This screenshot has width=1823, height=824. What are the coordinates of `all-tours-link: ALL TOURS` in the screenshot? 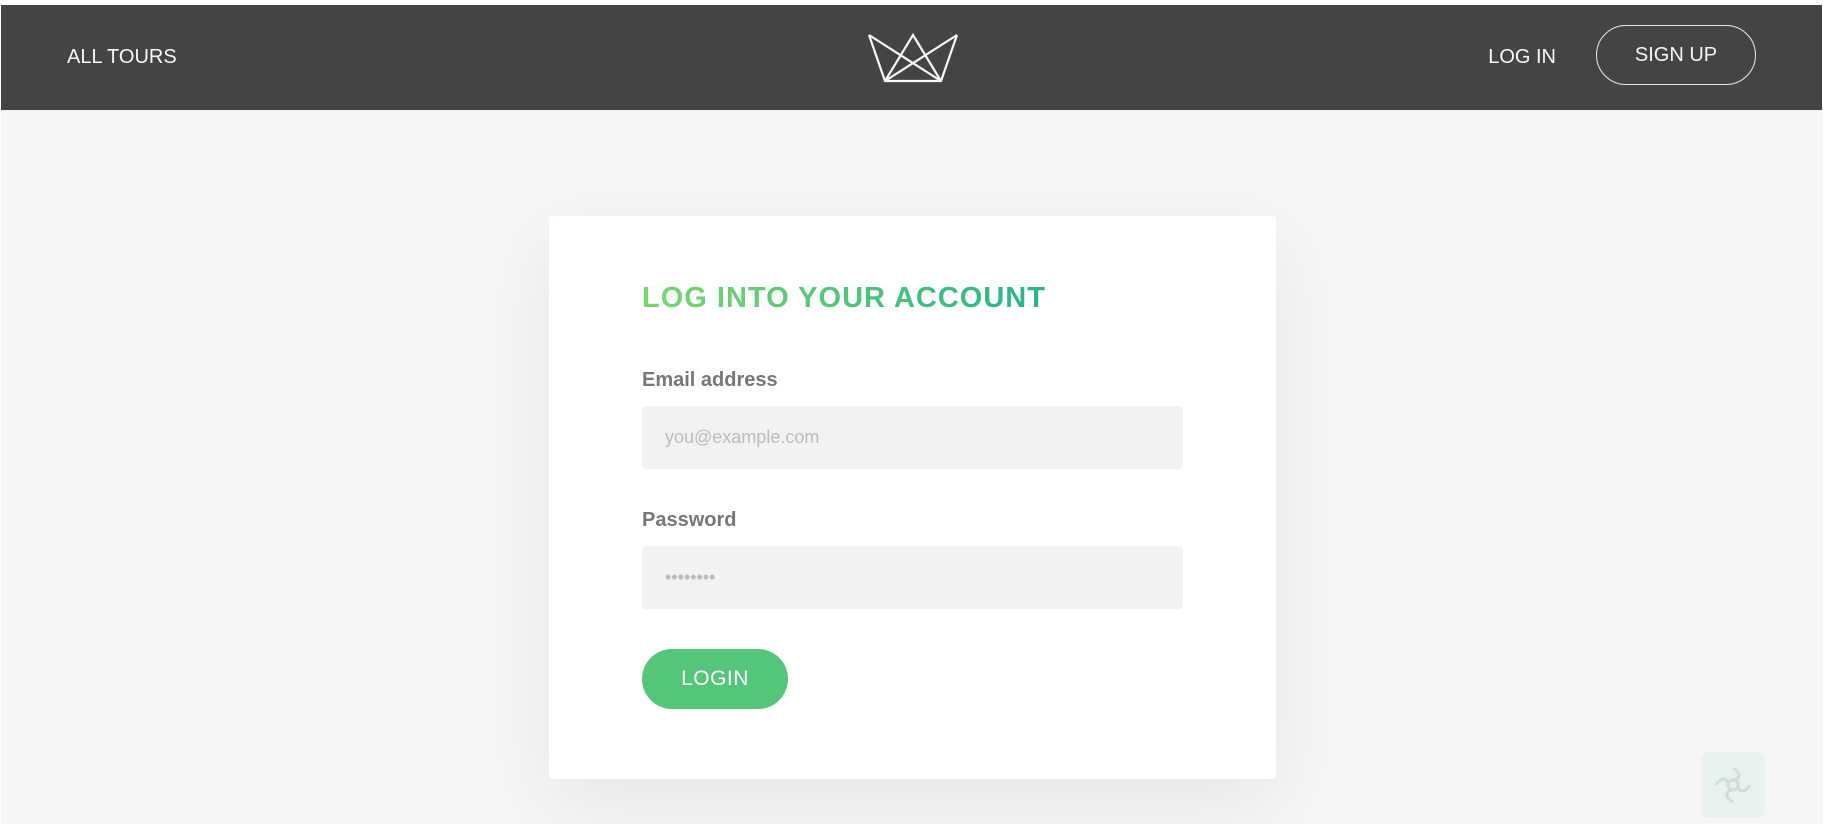 It's located at (122, 57).